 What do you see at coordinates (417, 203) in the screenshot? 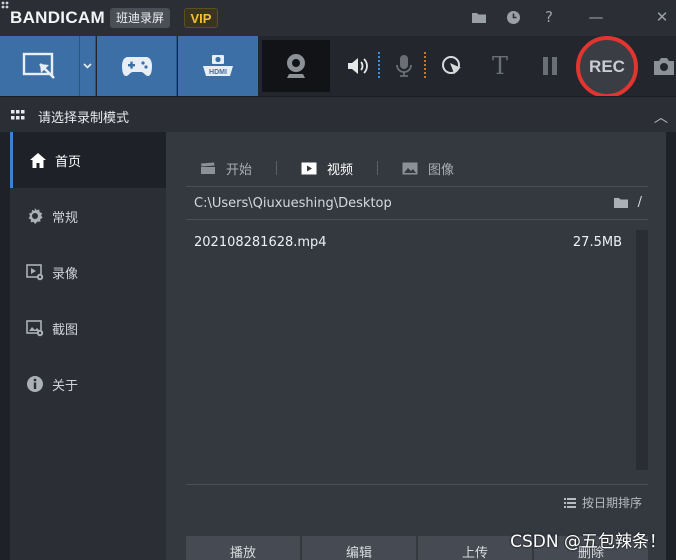
I see `folder-path-bar: C:\Users\Qiuxueshing\Desktop /` at bounding box center [417, 203].